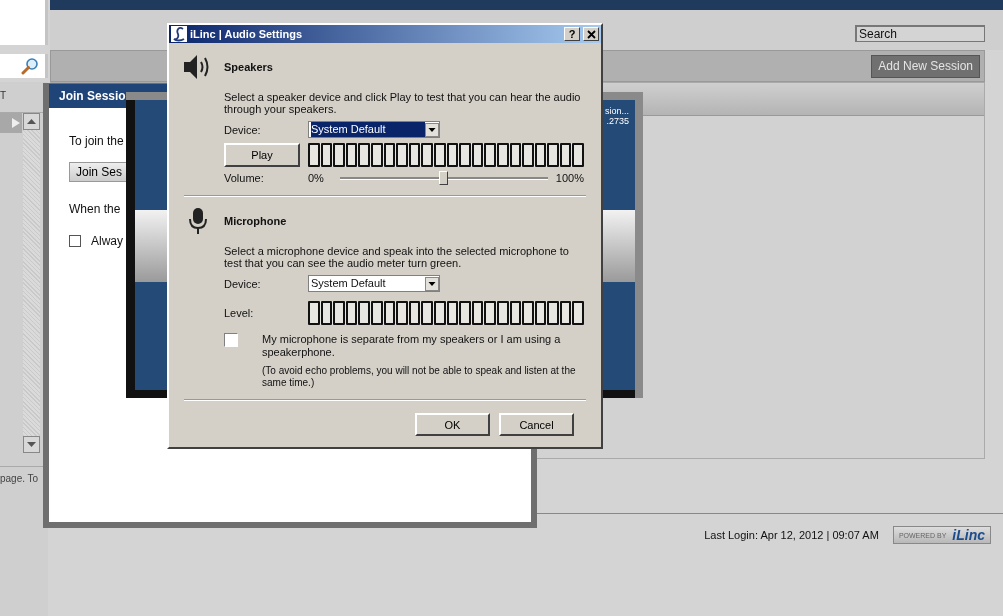 Image resolution: width=1003 pixels, height=616 pixels. I want to click on scroll-up-icon, so click(31, 121).